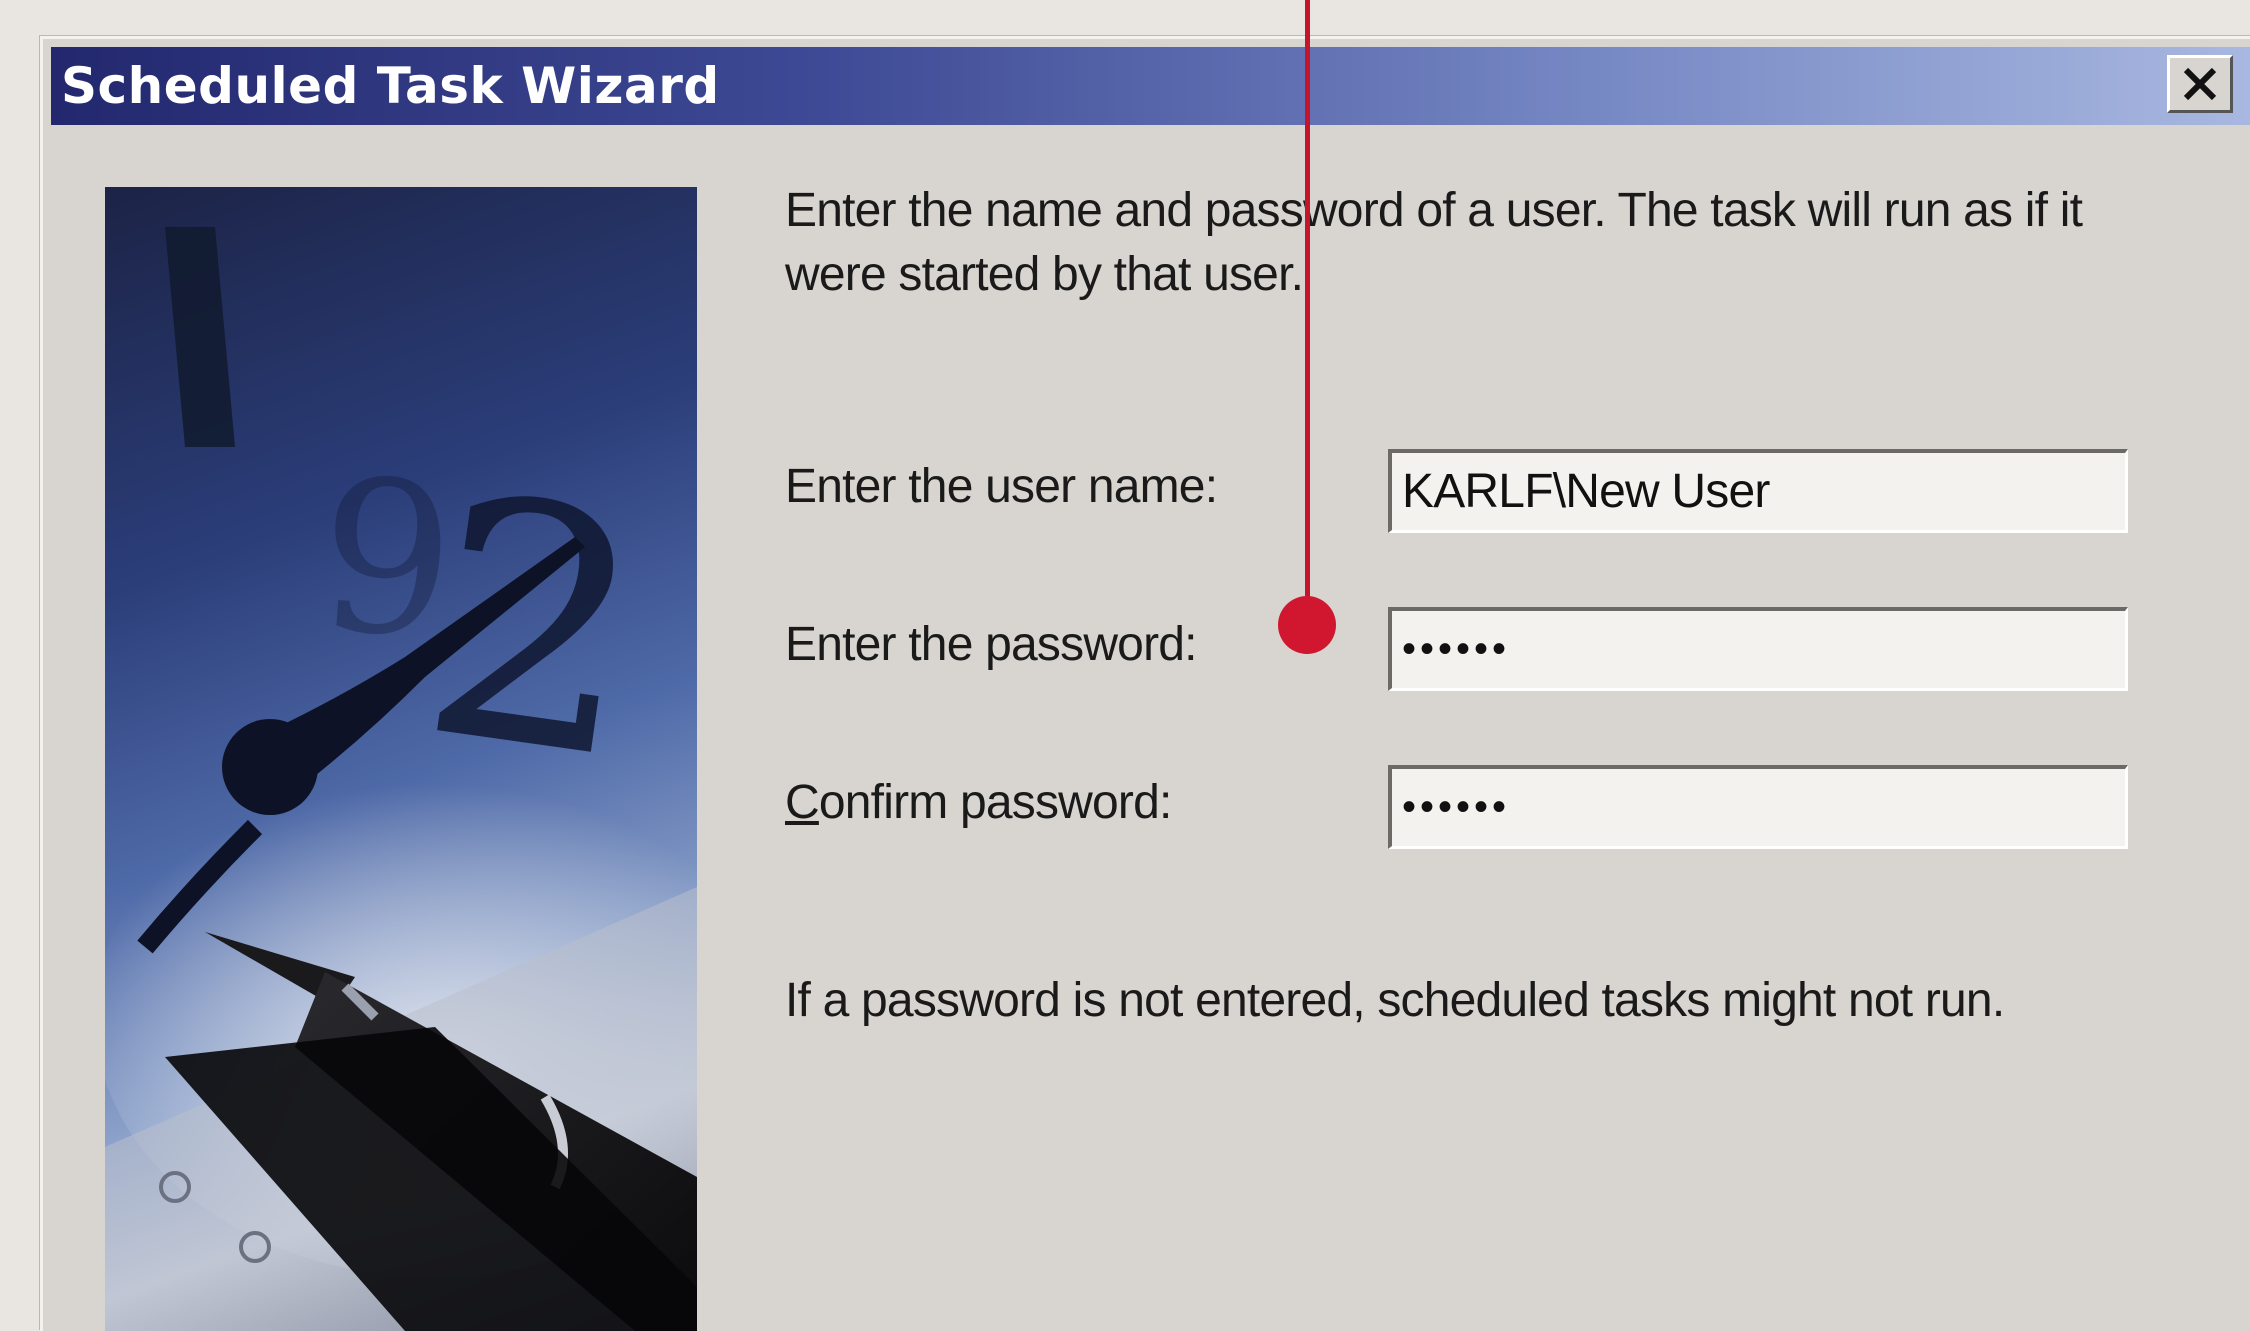 The height and width of the screenshot is (1331, 2250). I want to click on confirm-password-field: ••••••, so click(1758, 807).